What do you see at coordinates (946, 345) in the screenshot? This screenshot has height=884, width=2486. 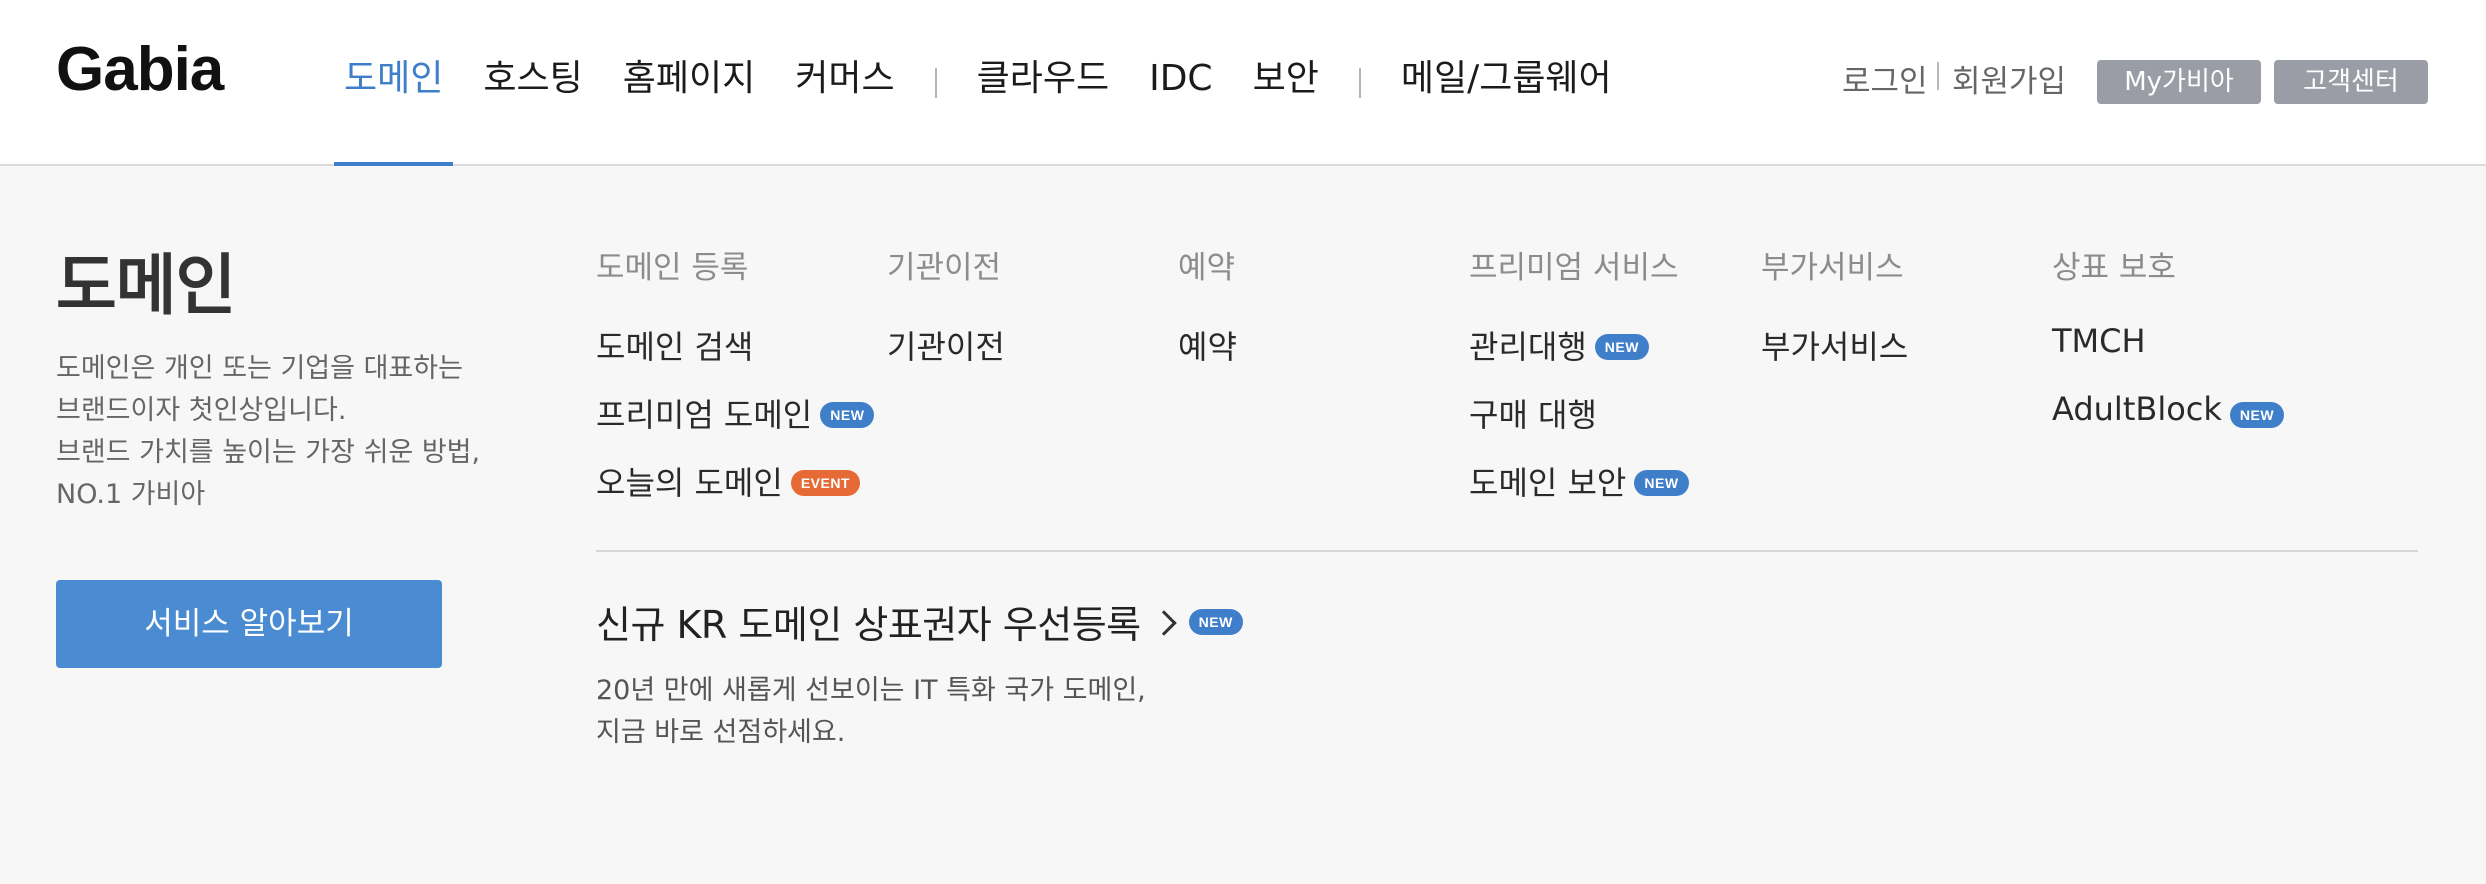 I see `menu-item-label: 기관이전` at bounding box center [946, 345].